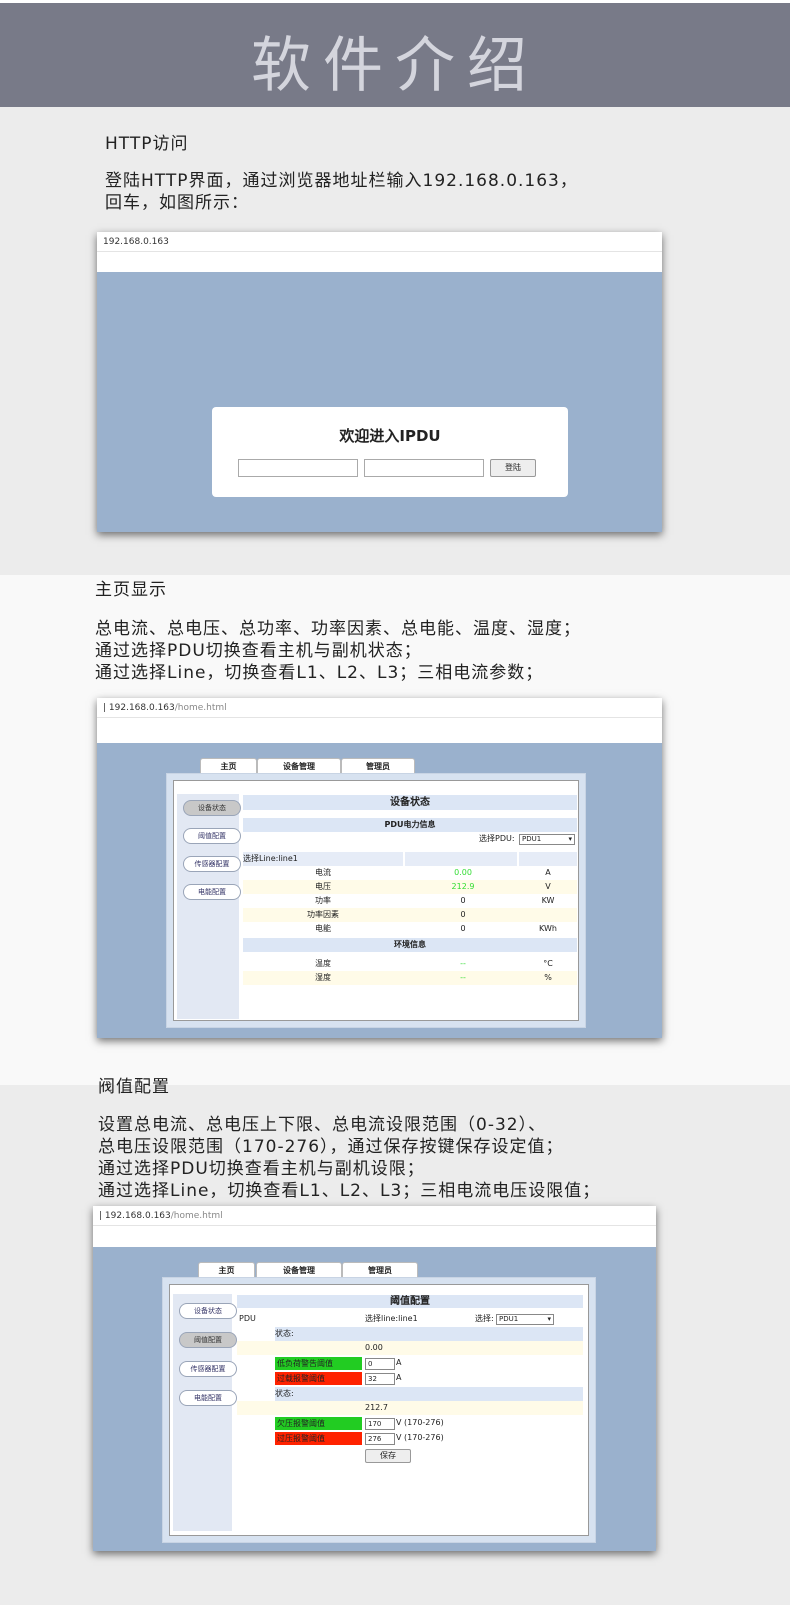 This screenshot has height=1605, width=790. Describe the element at coordinates (318, 1363) in the screenshot. I see `low-load-label: 低负荷警告阈值` at that location.